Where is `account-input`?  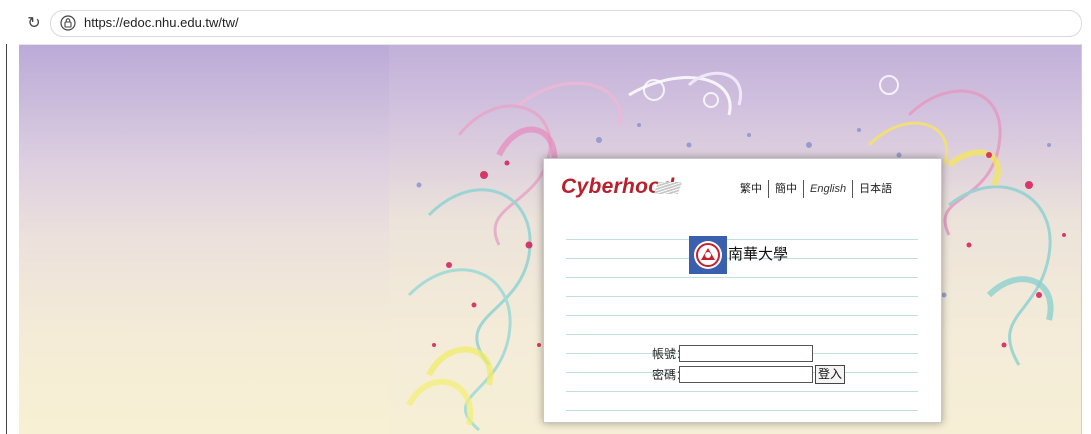 account-input is located at coordinates (746, 353).